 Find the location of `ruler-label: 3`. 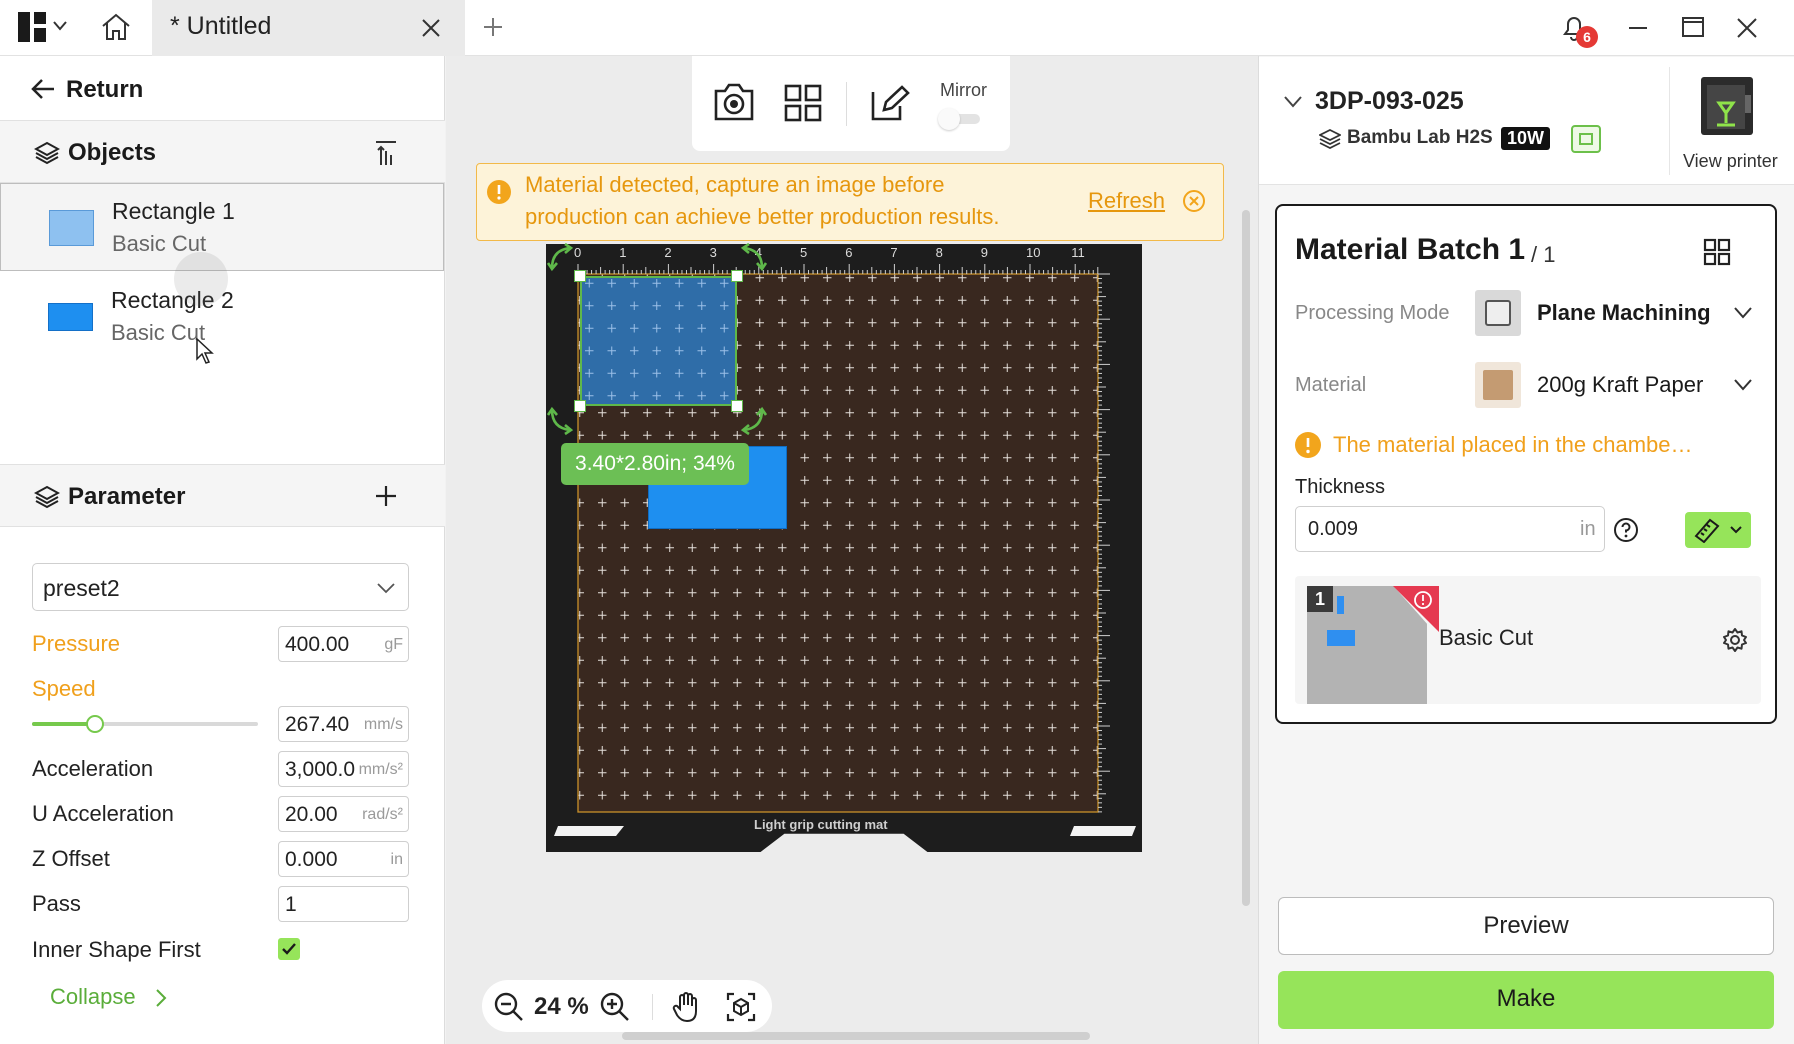

ruler-label: 3 is located at coordinates (713, 252).